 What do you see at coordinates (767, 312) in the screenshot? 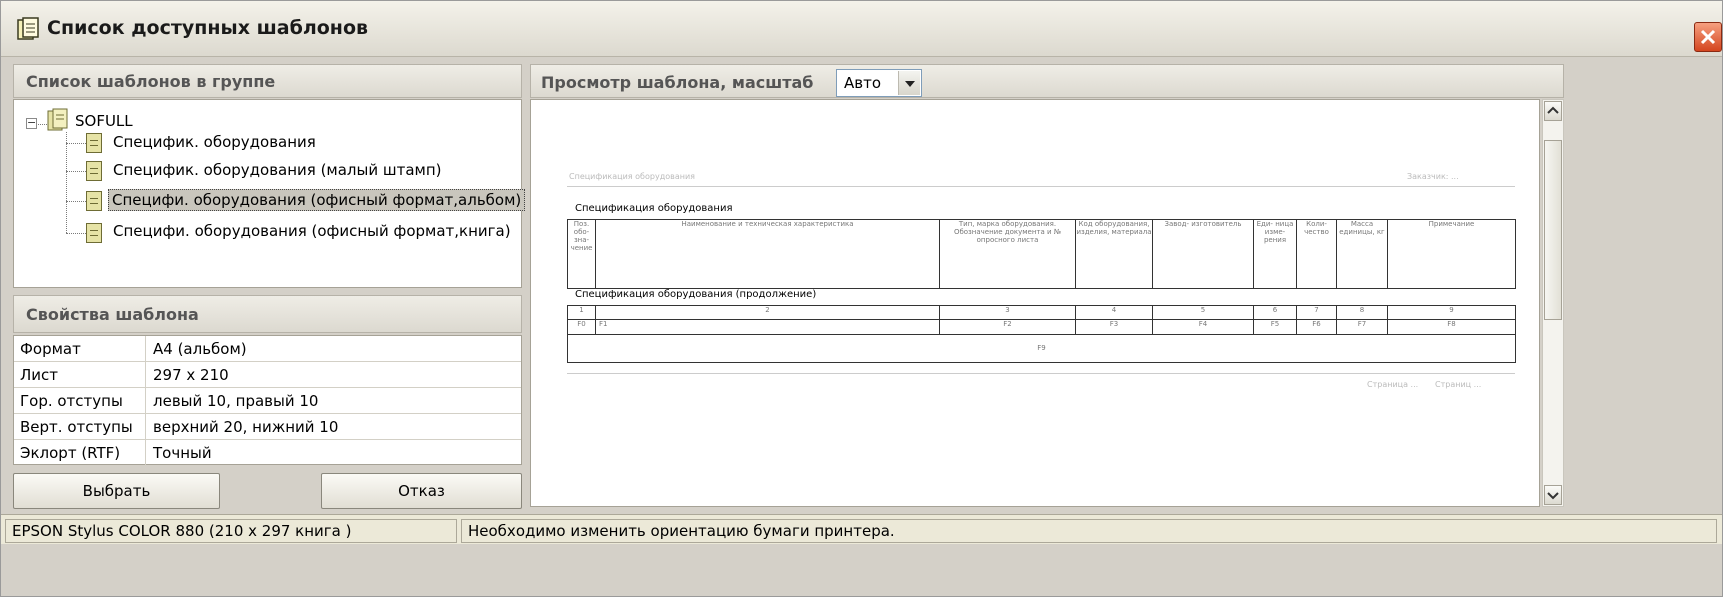
I see `column-number: 2` at bounding box center [767, 312].